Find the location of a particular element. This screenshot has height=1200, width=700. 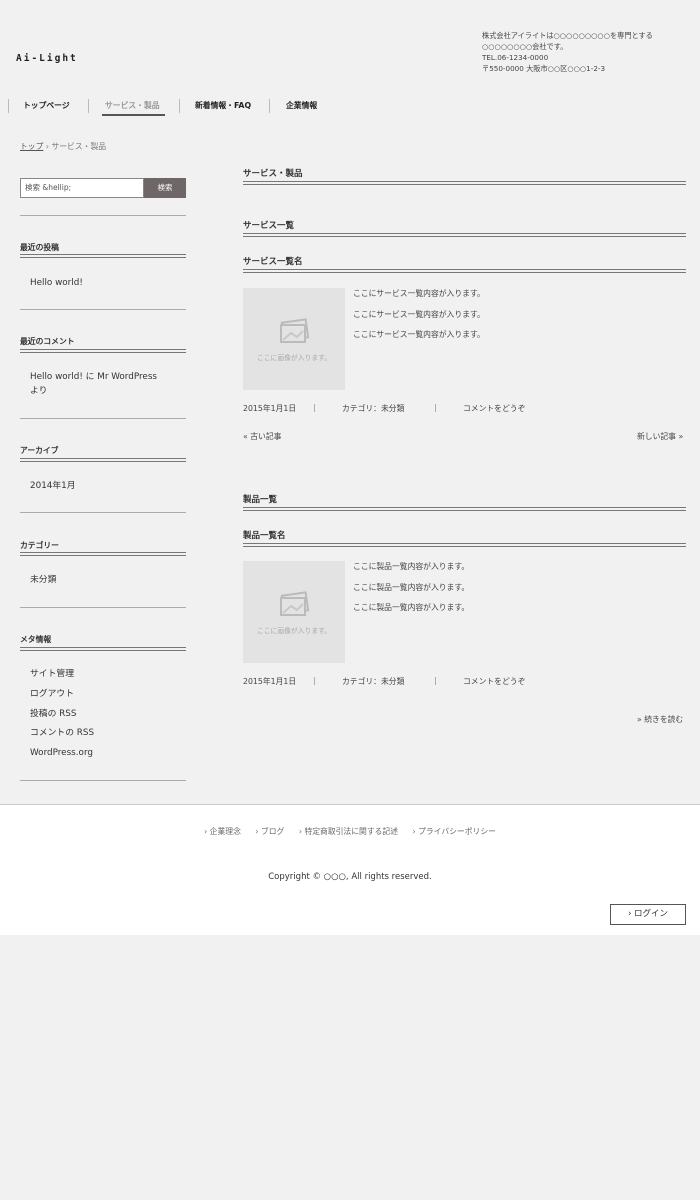

recent-comments-title: 最近のコメント is located at coordinates (47, 341).